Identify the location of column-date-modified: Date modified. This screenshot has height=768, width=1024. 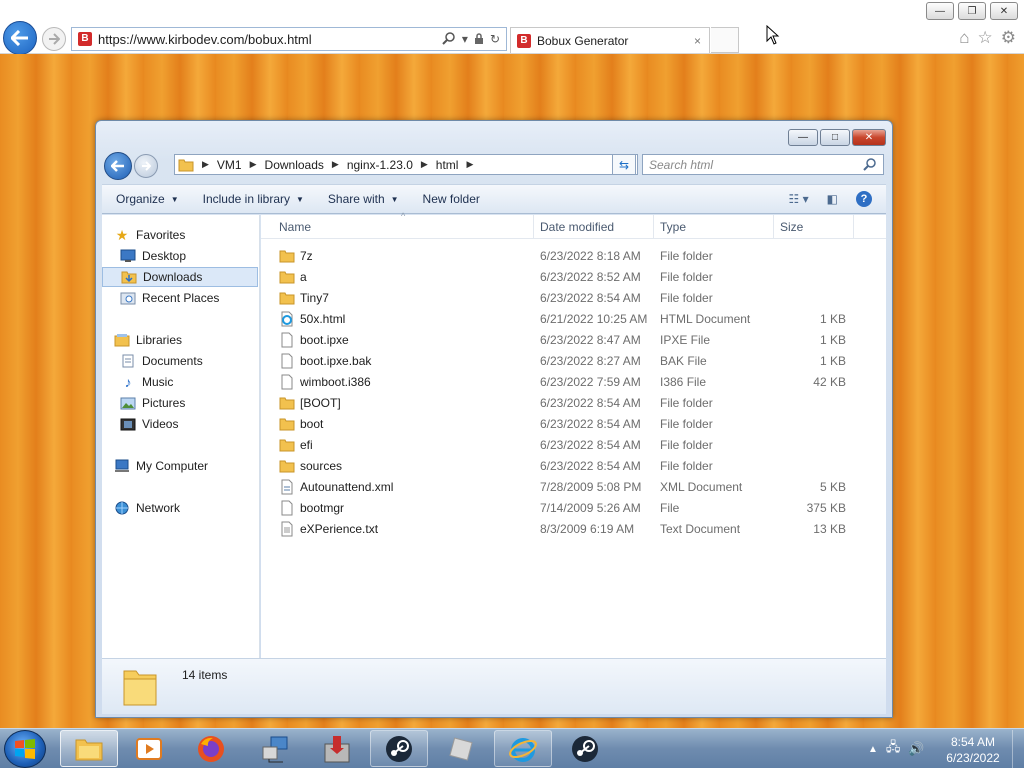
(577, 227).